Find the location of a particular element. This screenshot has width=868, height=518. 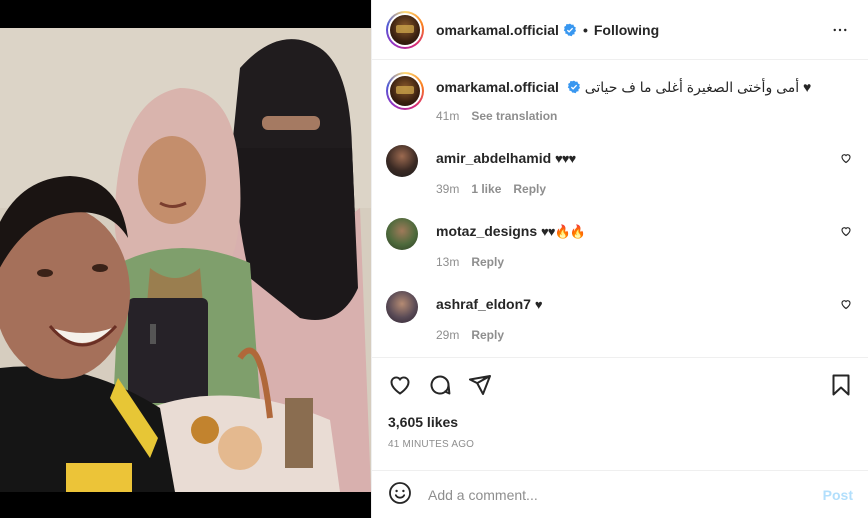

post-actions: 3,605 likes 41 MINUTES AGO is located at coordinates (620, 403).